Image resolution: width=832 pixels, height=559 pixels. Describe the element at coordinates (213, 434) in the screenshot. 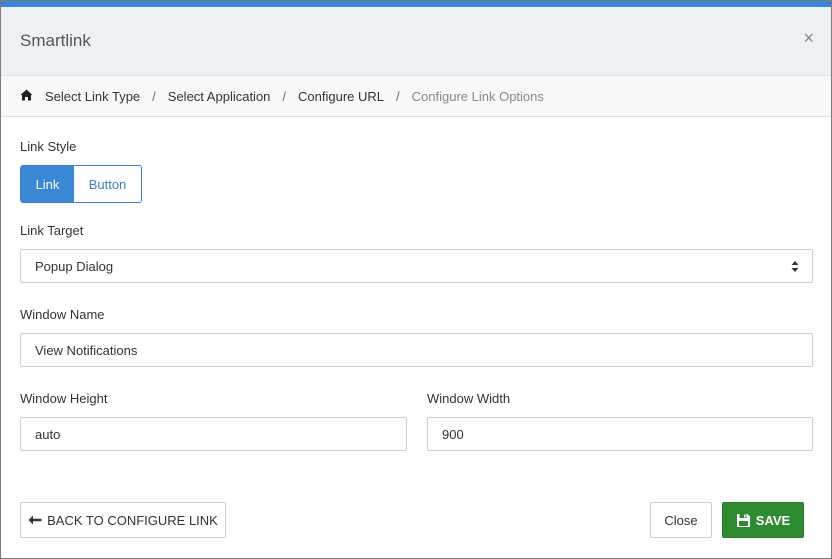

I see `window-height-input: auto` at that location.